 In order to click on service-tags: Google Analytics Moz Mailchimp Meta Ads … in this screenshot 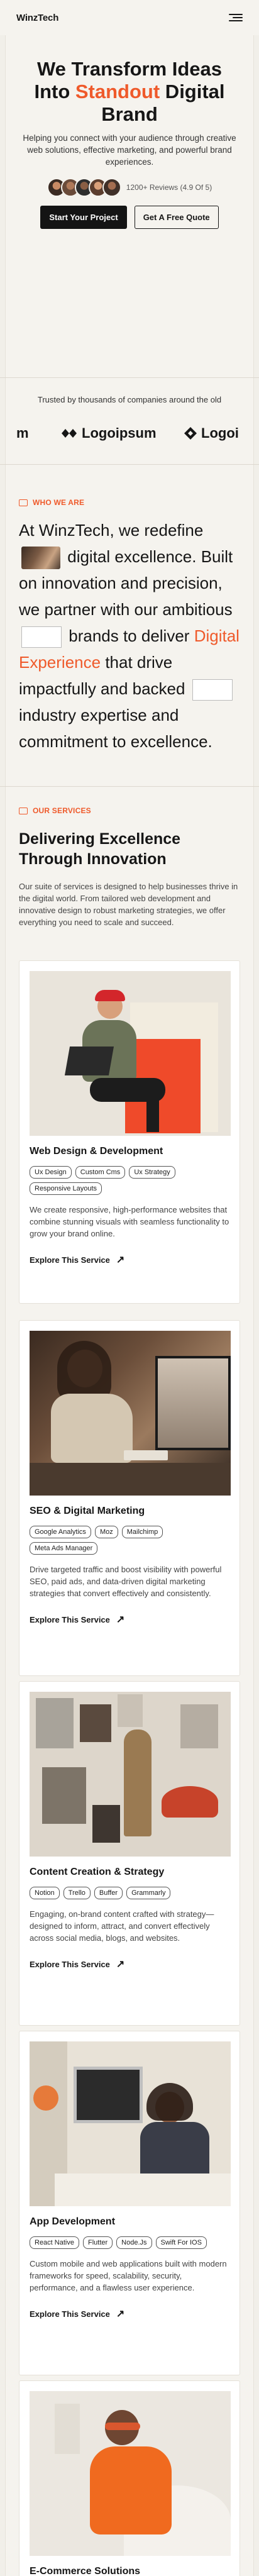, I will do `click(129, 1540)`.